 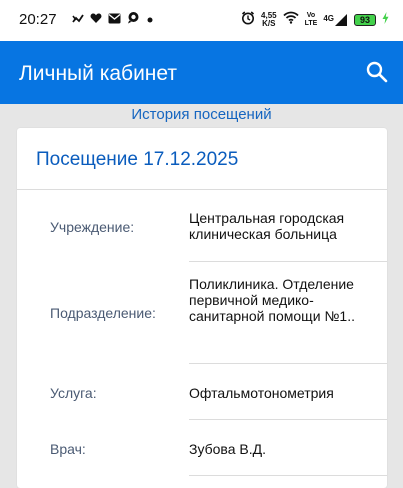 What do you see at coordinates (92, 227) in the screenshot?
I see `row-label: Учреждение:` at bounding box center [92, 227].